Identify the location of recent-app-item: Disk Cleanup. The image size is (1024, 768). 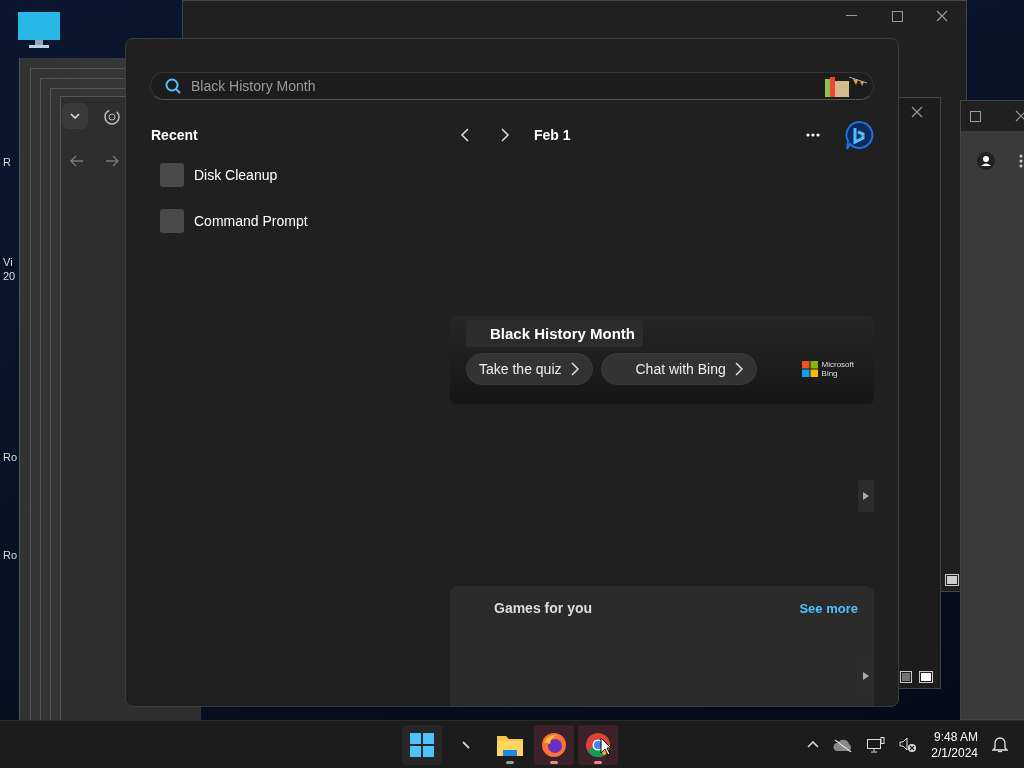
(219, 175).